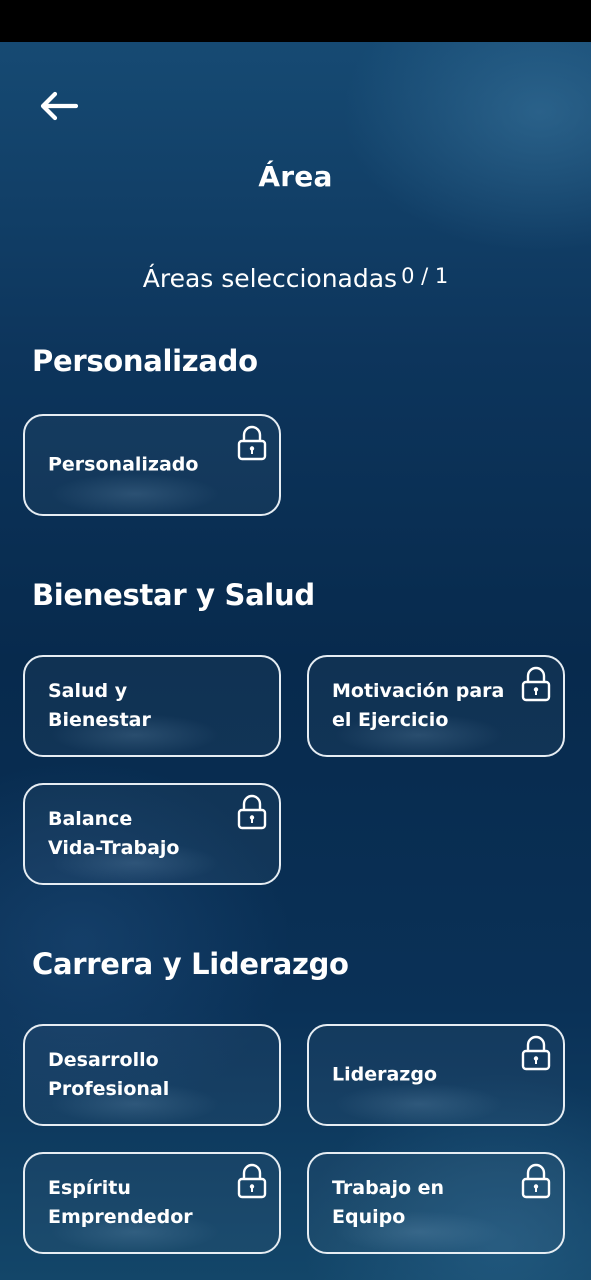  What do you see at coordinates (388, 1202) in the screenshot?
I see `area-card-label: Trabajo en Equipo` at bounding box center [388, 1202].